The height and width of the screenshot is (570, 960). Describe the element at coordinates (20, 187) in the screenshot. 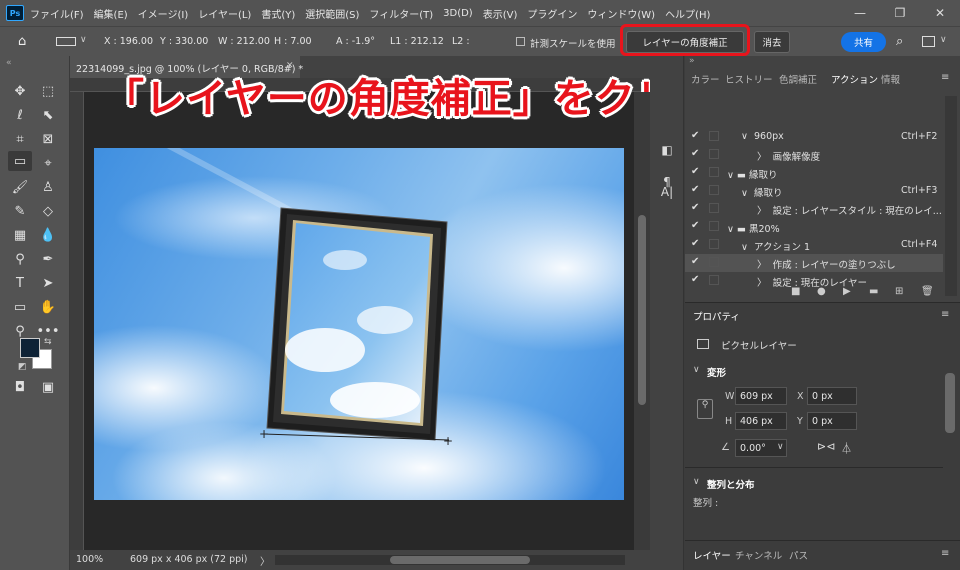

I see `brush-tool-icon: 🖌` at that location.